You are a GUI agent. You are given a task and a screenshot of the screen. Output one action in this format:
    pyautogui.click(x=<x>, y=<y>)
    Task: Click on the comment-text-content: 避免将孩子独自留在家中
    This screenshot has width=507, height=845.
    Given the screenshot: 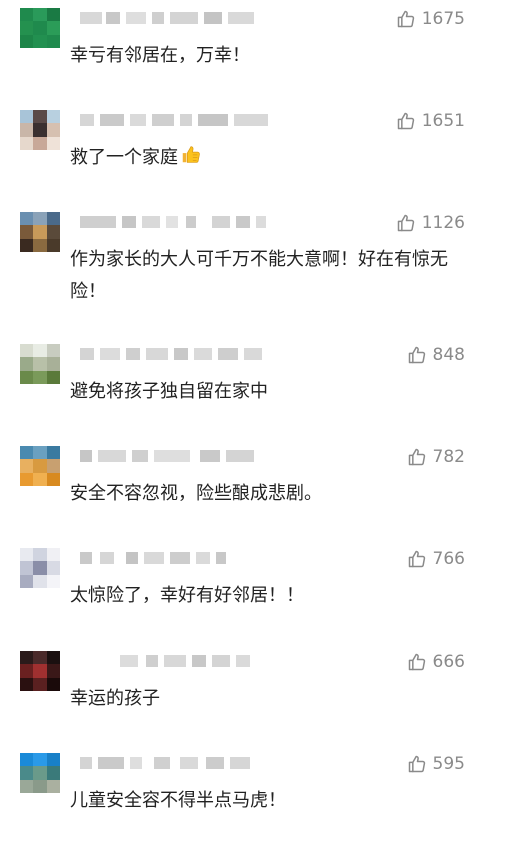 What is the action you would take?
    pyautogui.click(x=169, y=391)
    